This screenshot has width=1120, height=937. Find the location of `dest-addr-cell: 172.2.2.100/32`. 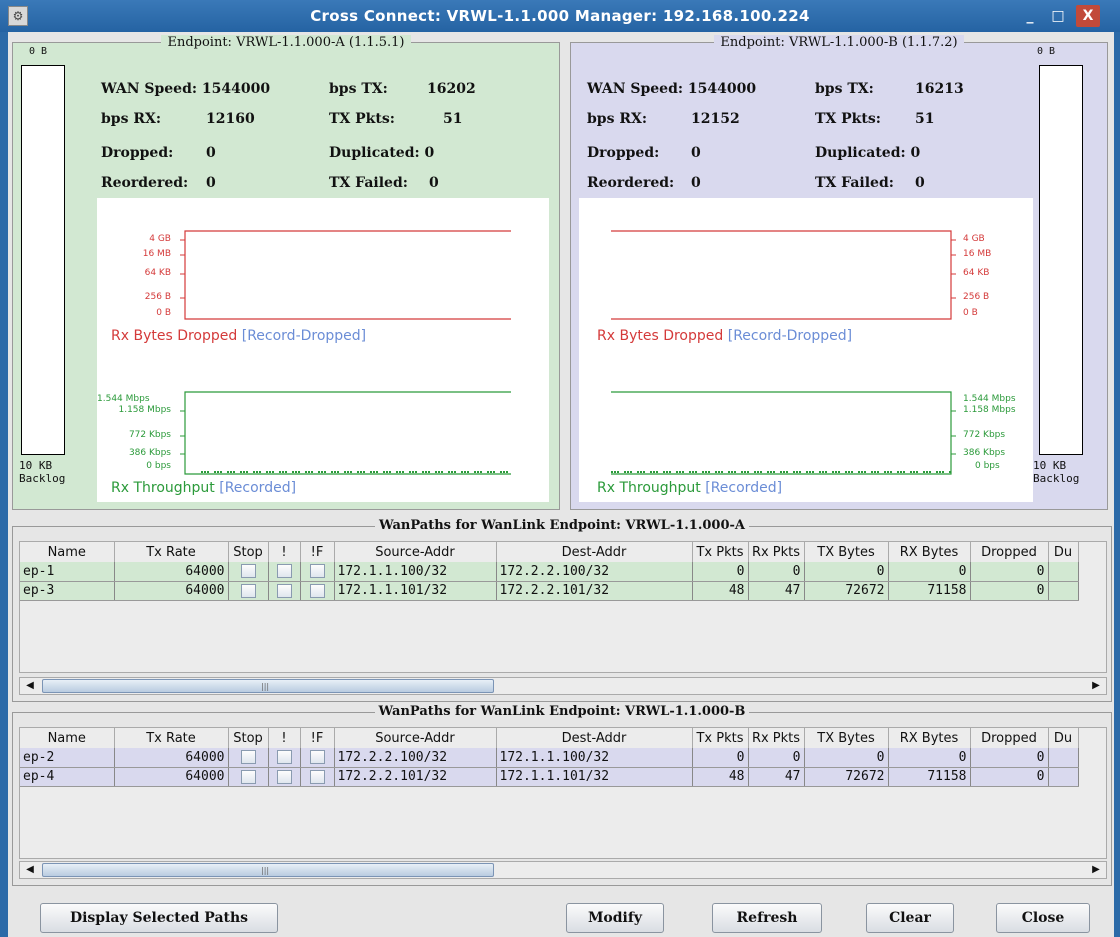

dest-addr-cell: 172.2.2.100/32 is located at coordinates (594, 572).